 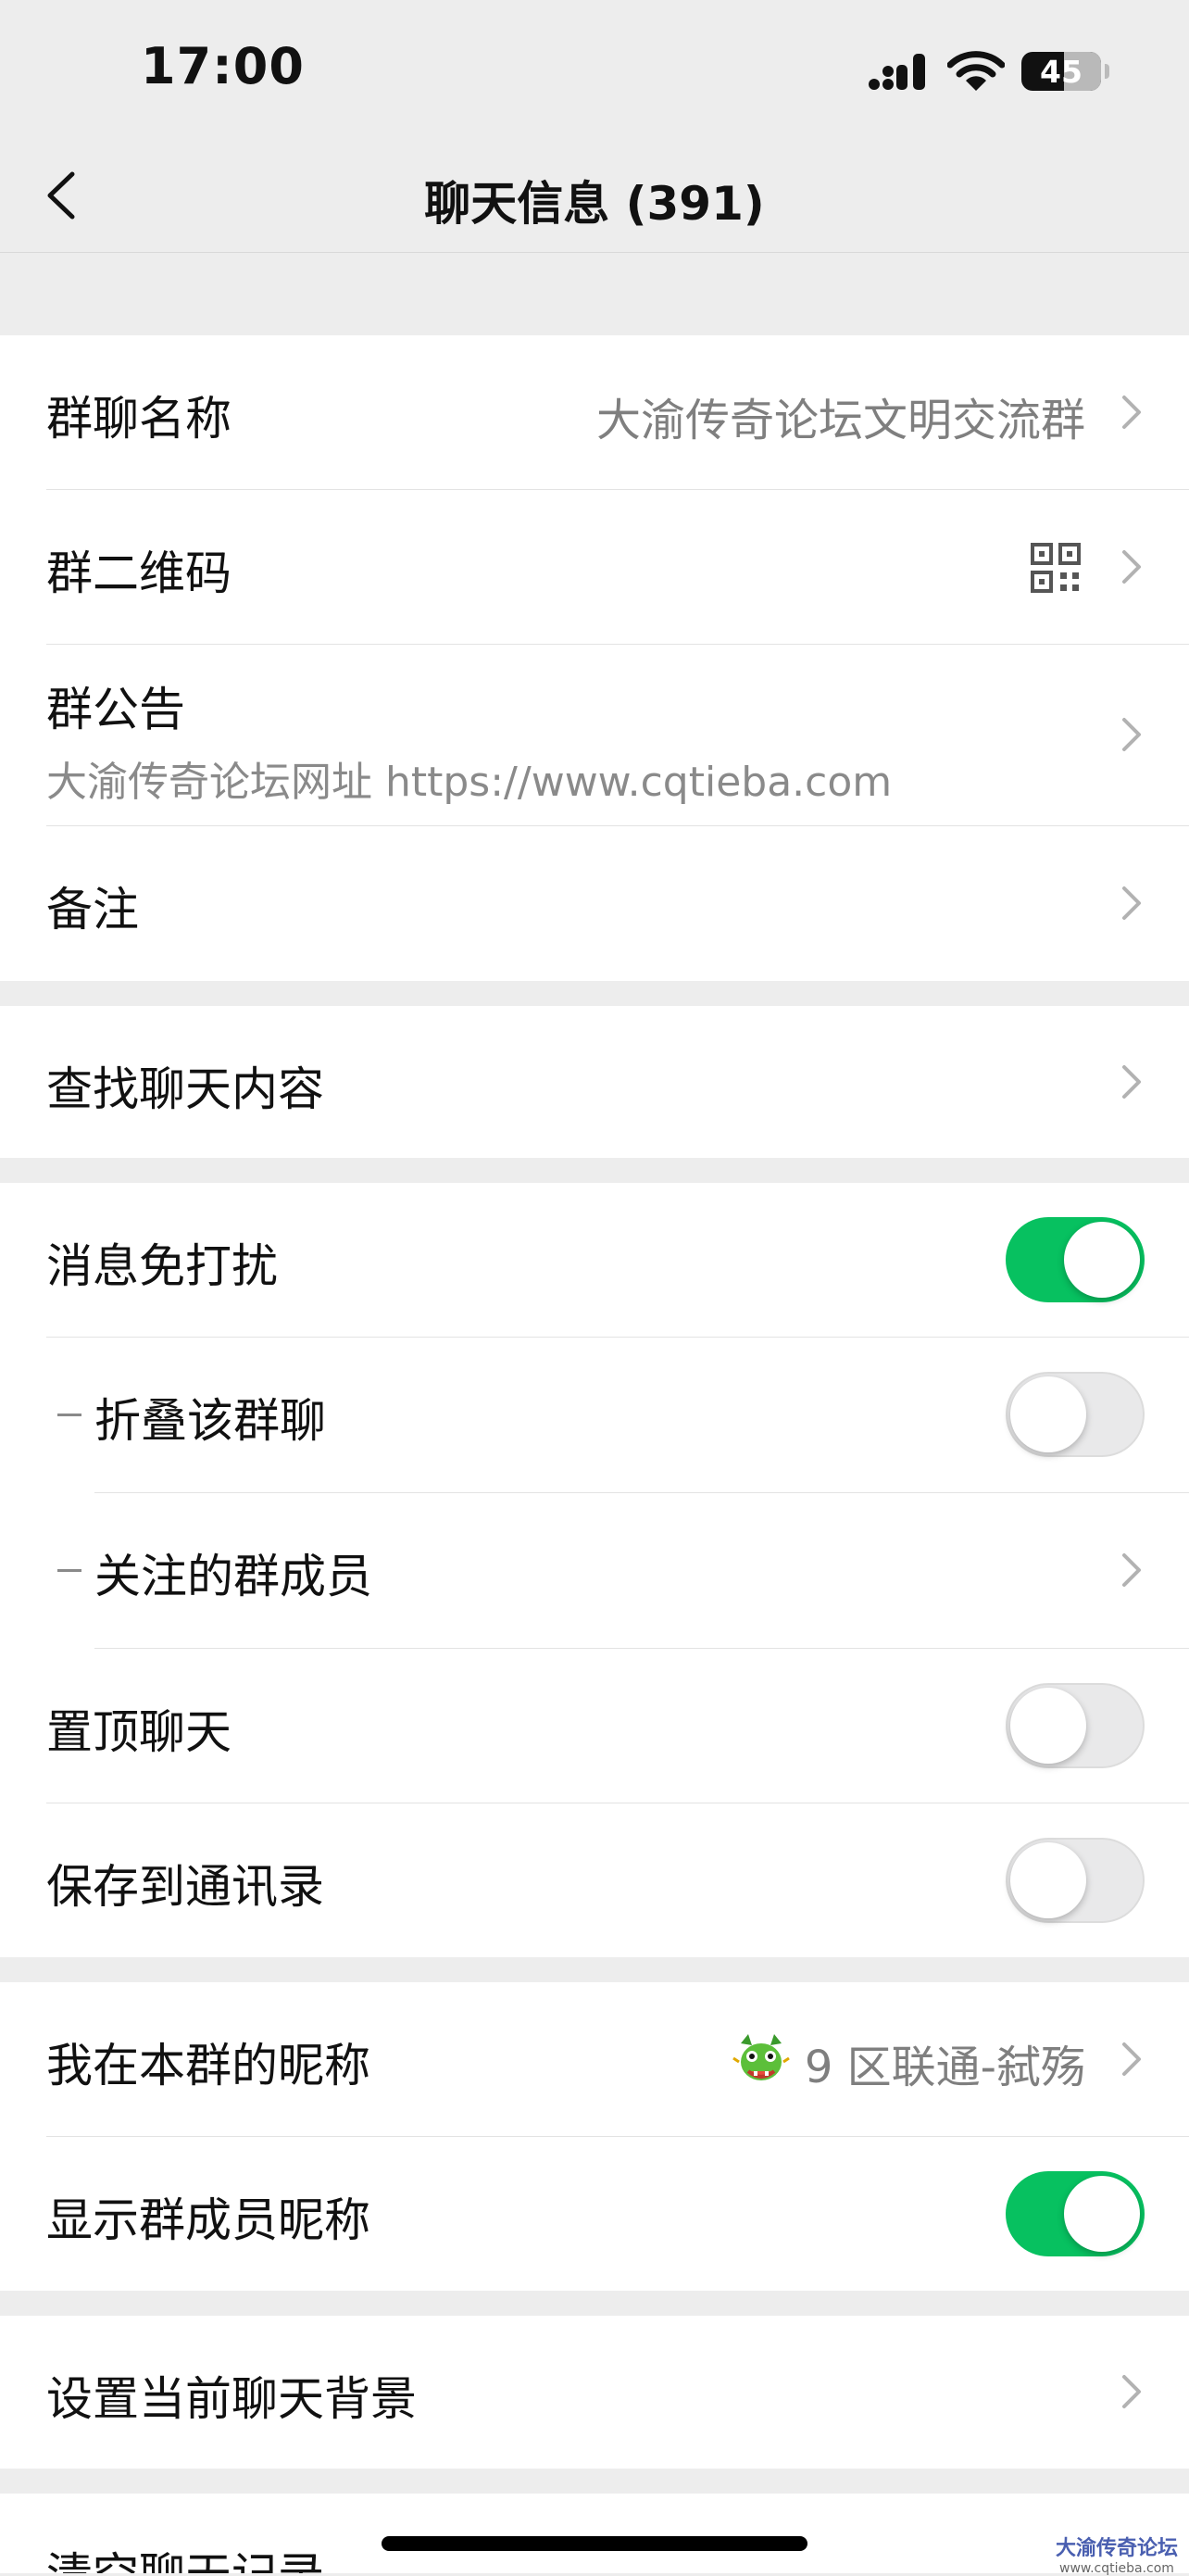 What do you see at coordinates (1116, 2548) in the screenshot?
I see `watermark-title: 大渝传奇论坛` at bounding box center [1116, 2548].